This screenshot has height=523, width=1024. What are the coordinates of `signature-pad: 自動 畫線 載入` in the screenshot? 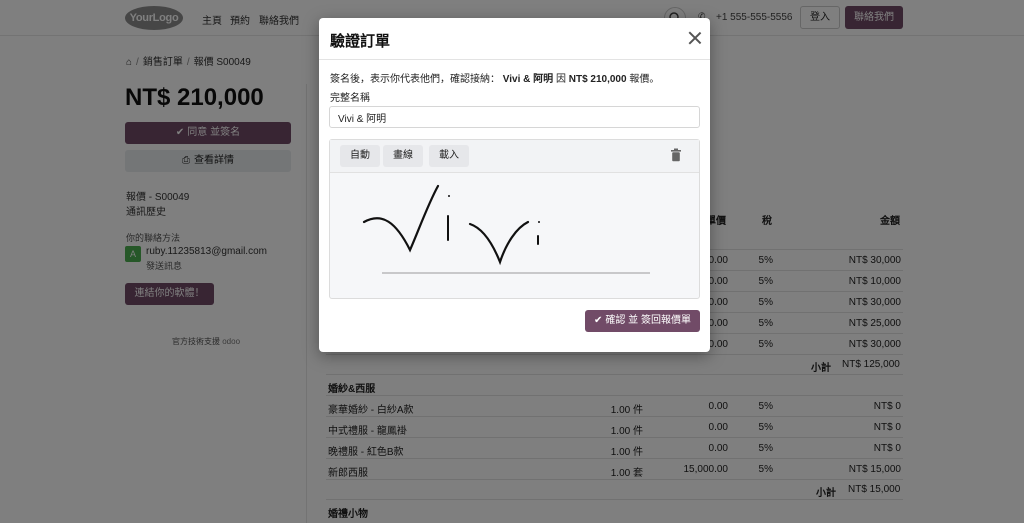 It's located at (514, 219).